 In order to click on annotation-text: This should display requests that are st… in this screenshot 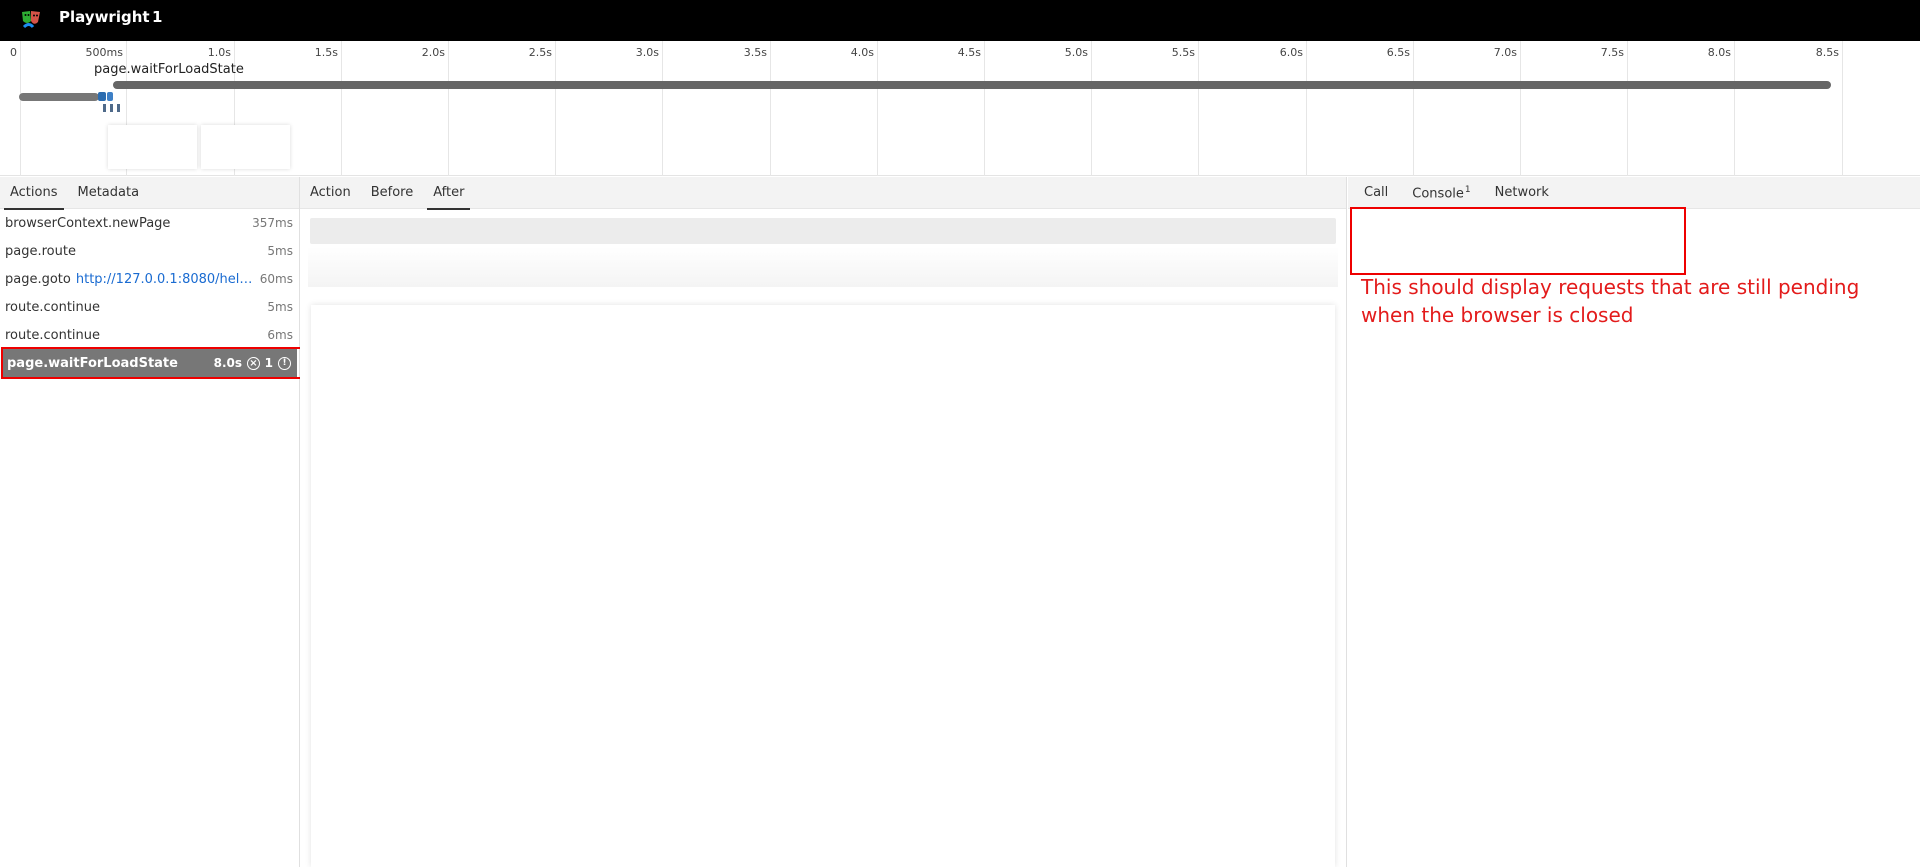, I will do `click(1610, 301)`.